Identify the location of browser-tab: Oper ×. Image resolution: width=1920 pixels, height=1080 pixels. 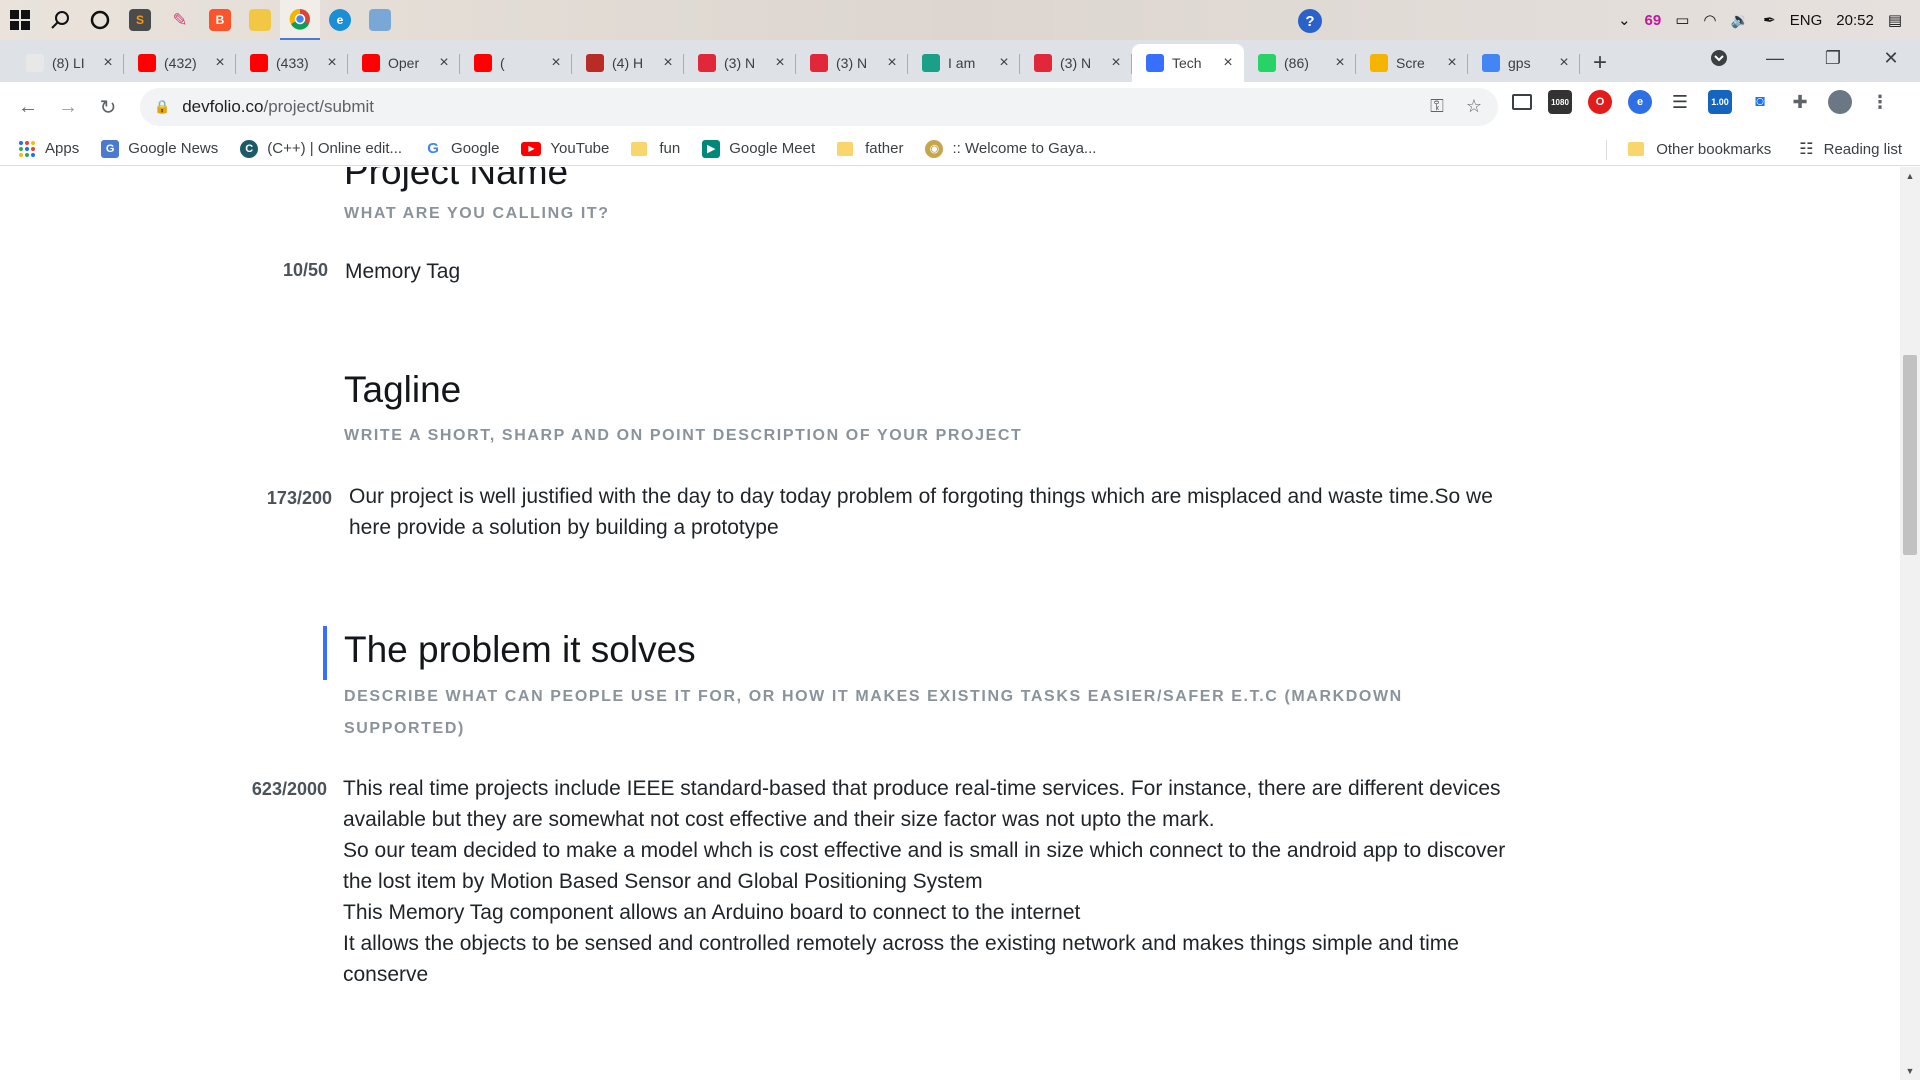
(404, 63).